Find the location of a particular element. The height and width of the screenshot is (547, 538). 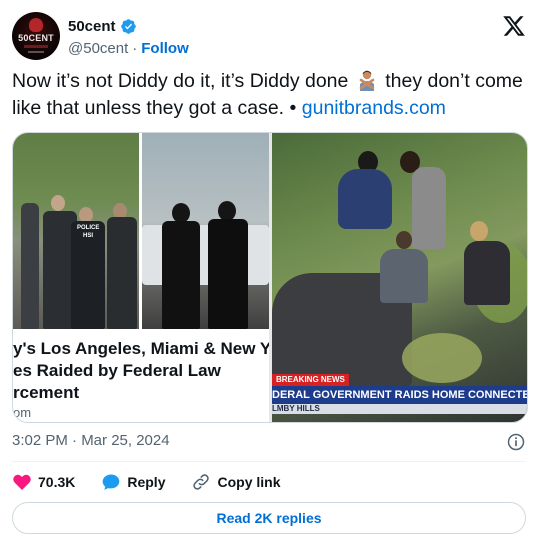

news-lower-third: DERAL GOVERNMENT RAIDS HOME CONNECTED is located at coordinates (399, 395).